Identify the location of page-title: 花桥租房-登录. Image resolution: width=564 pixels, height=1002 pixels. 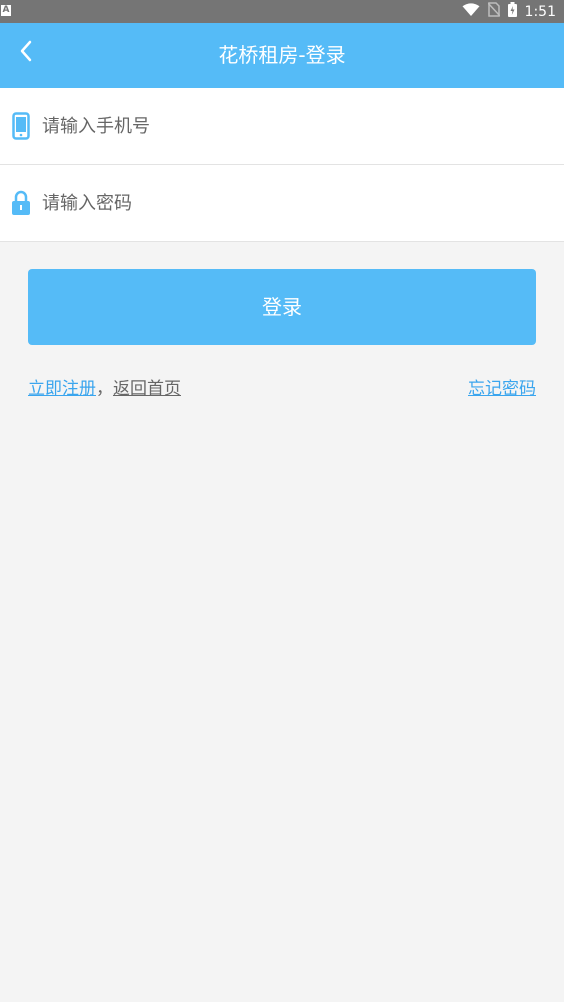
(282, 55).